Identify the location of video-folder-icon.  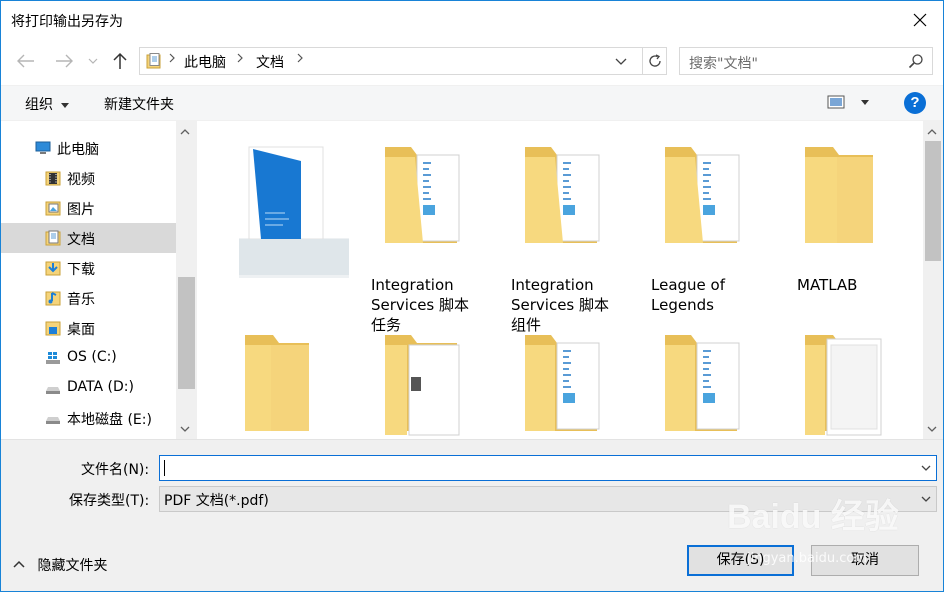
(53, 178).